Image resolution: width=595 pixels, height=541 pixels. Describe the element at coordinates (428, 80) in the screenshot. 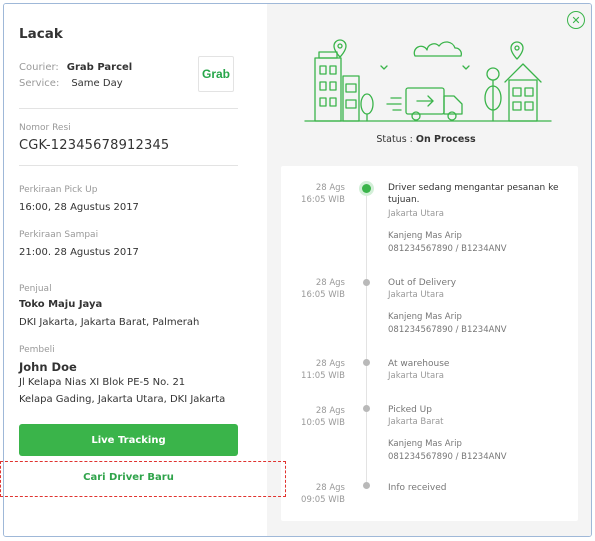

I see `delivery-illustration` at that location.